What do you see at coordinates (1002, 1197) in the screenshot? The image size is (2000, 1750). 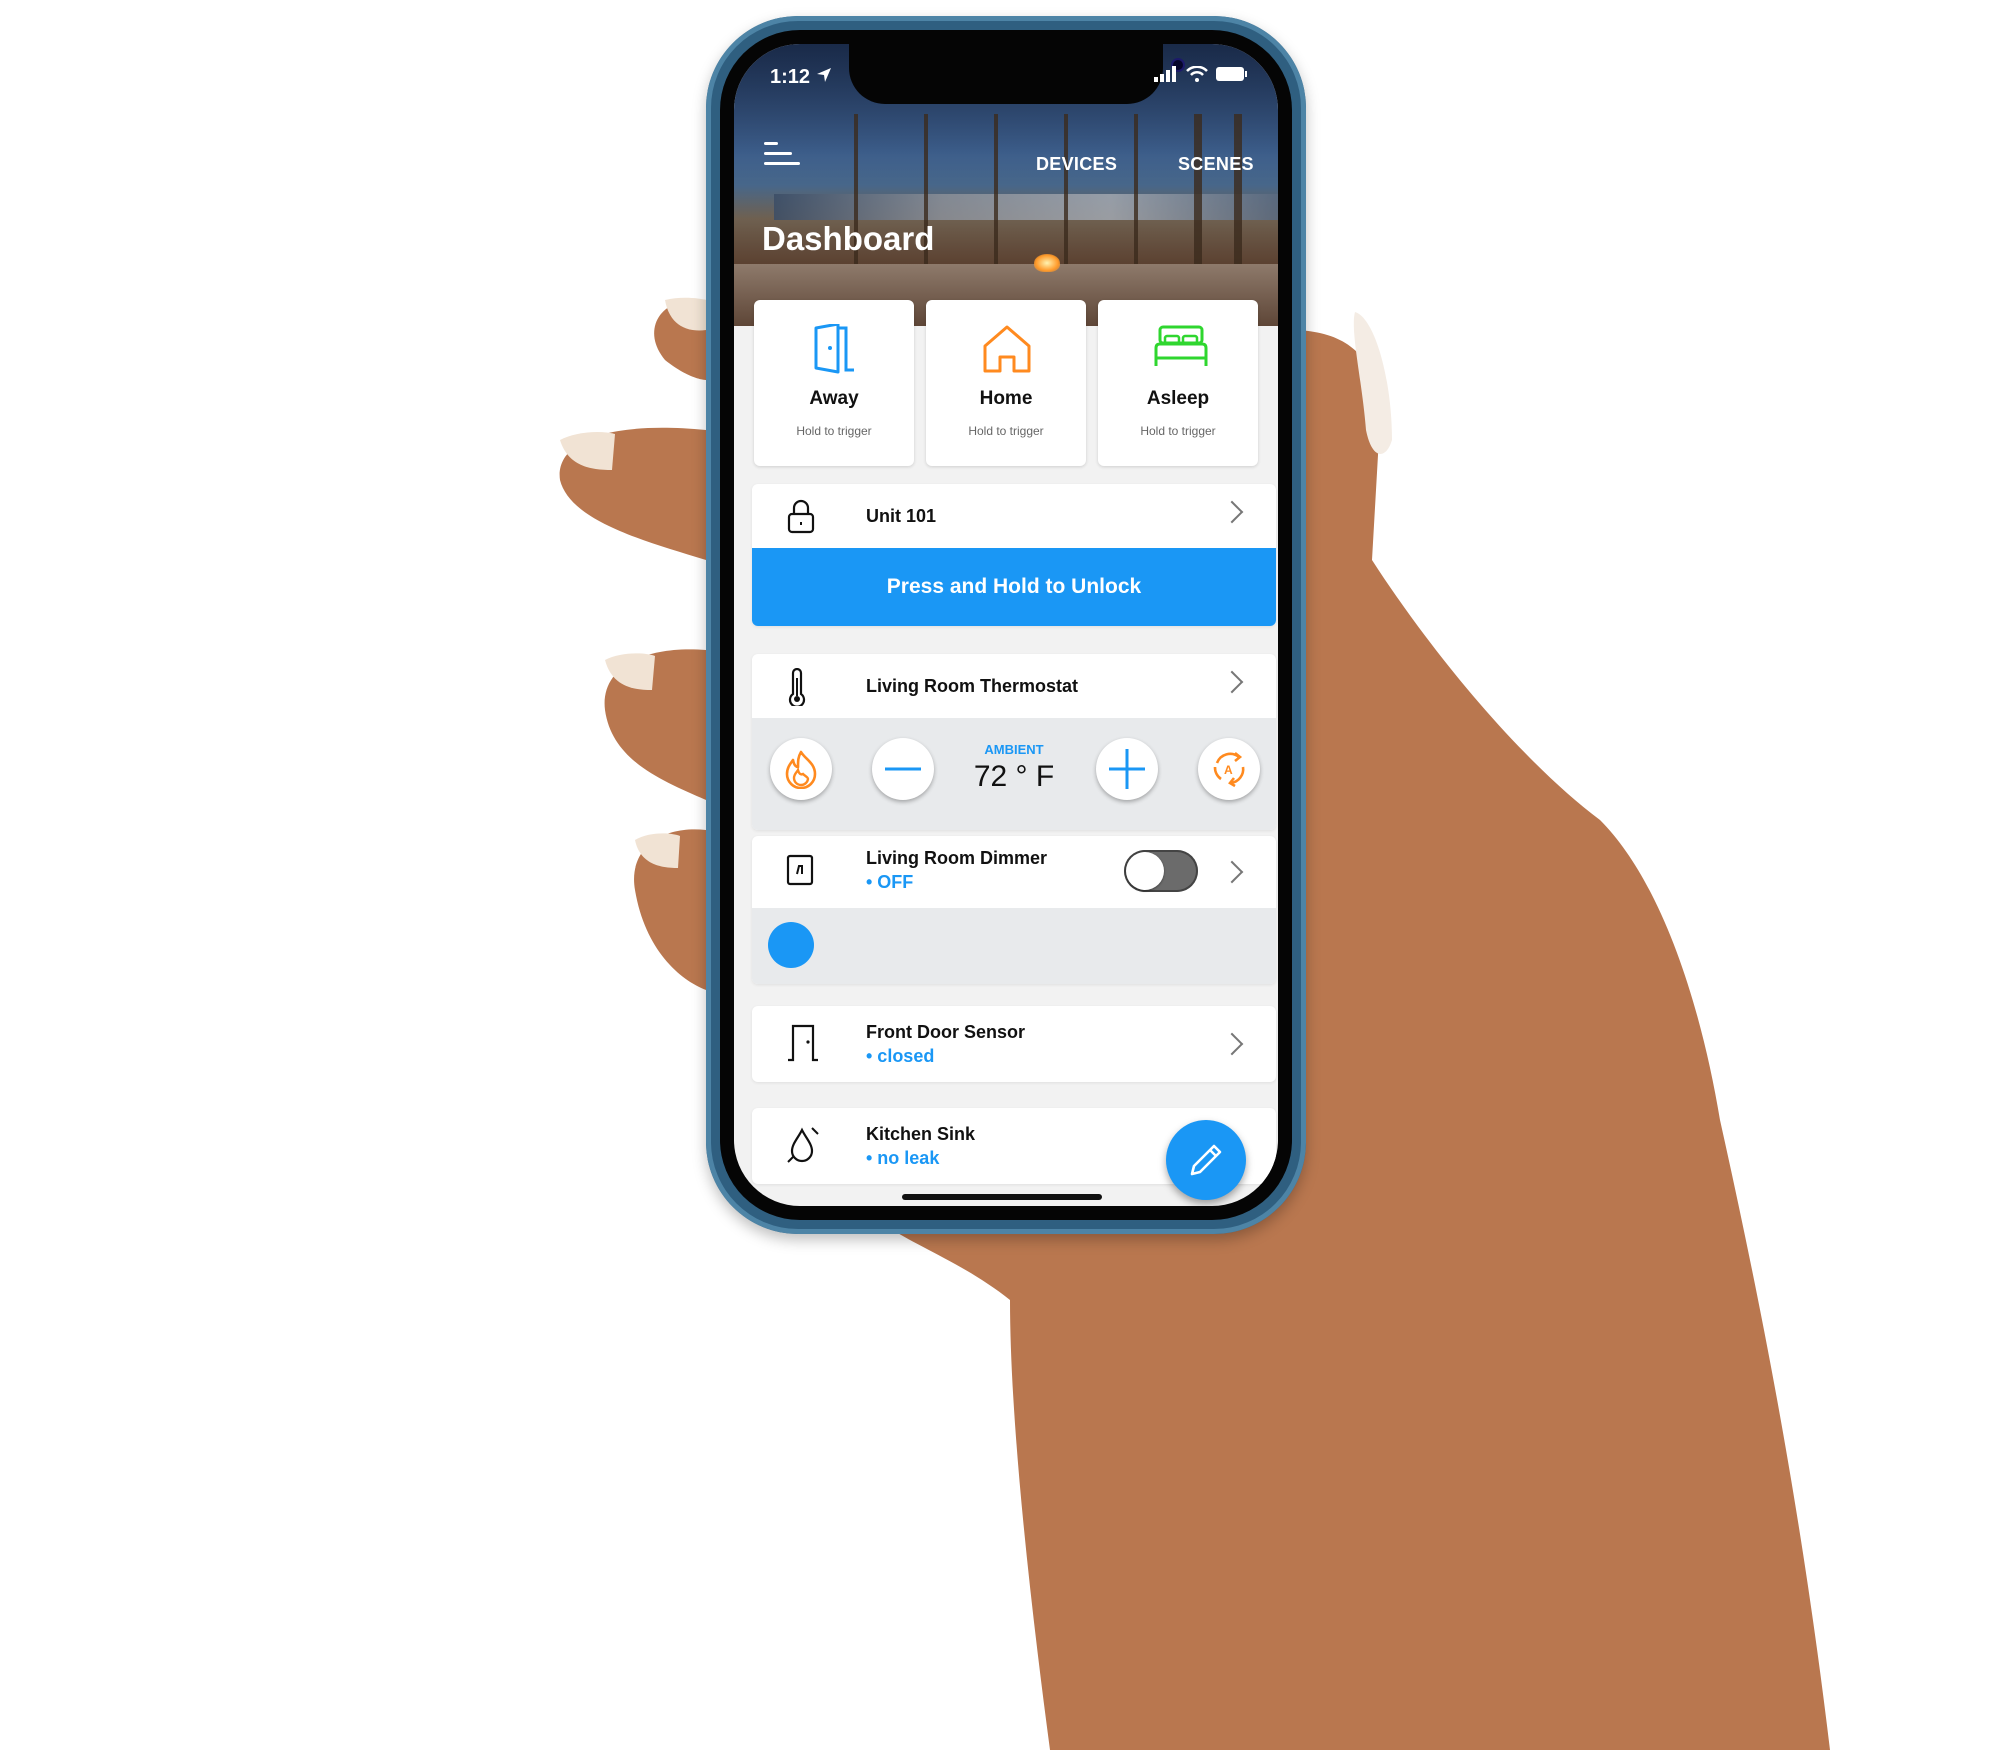 I see `home-indicator` at bounding box center [1002, 1197].